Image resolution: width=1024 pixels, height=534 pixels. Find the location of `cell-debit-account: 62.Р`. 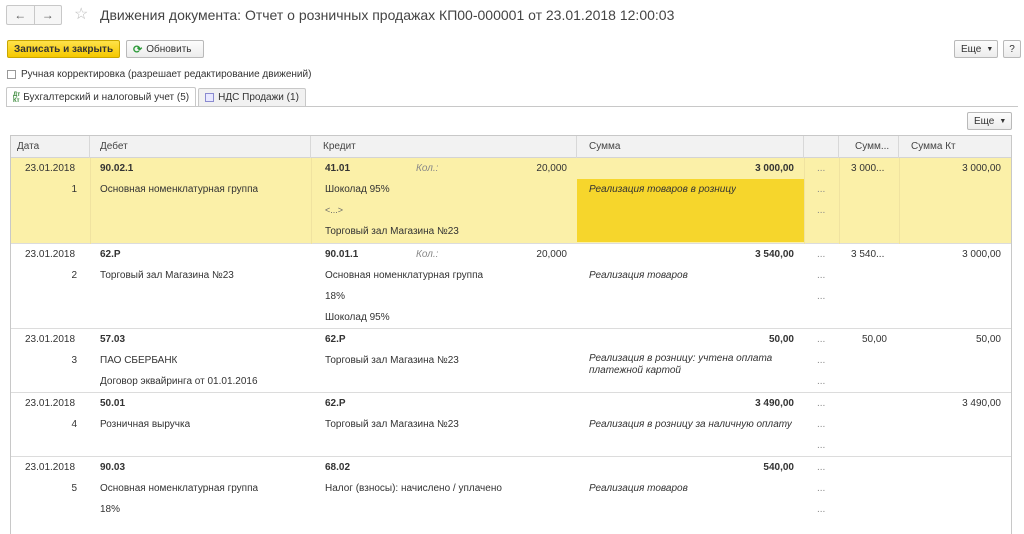

cell-debit-account: 62.Р is located at coordinates (110, 254).